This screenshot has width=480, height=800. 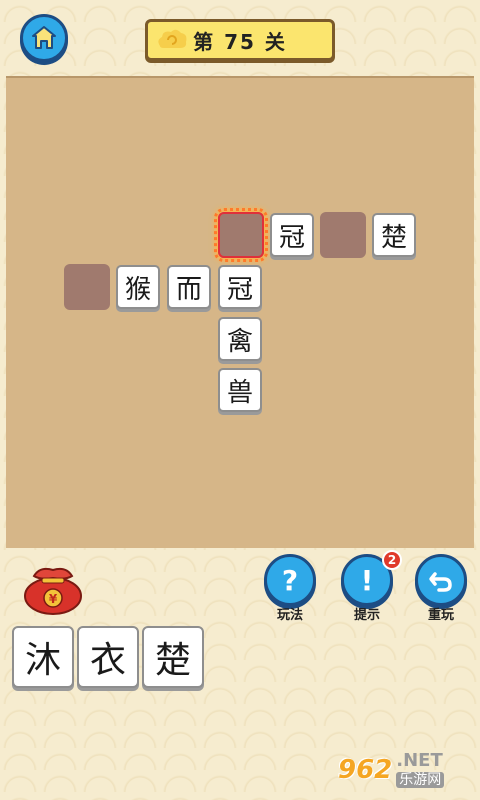 What do you see at coordinates (43, 657) in the screenshot?
I see `candidate-tile: 沐` at bounding box center [43, 657].